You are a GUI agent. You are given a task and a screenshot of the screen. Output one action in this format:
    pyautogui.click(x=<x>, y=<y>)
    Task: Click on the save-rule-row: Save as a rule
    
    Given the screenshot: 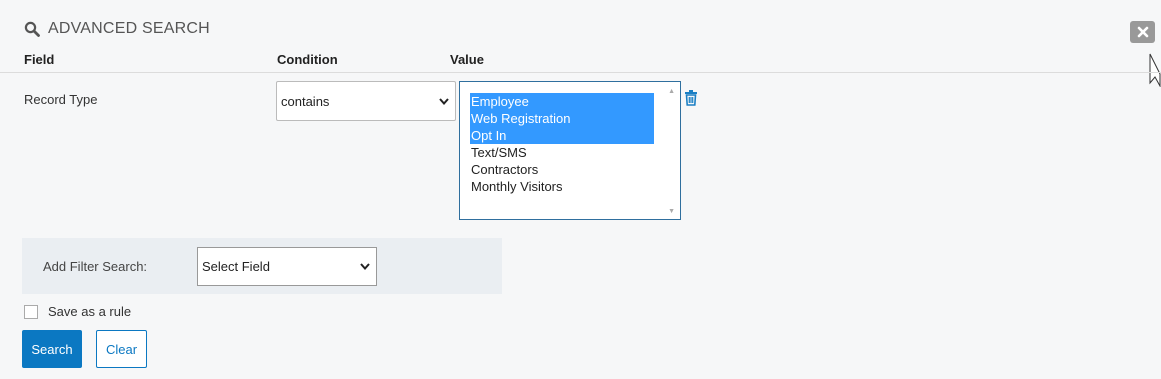 What is the action you would take?
    pyautogui.click(x=77, y=311)
    